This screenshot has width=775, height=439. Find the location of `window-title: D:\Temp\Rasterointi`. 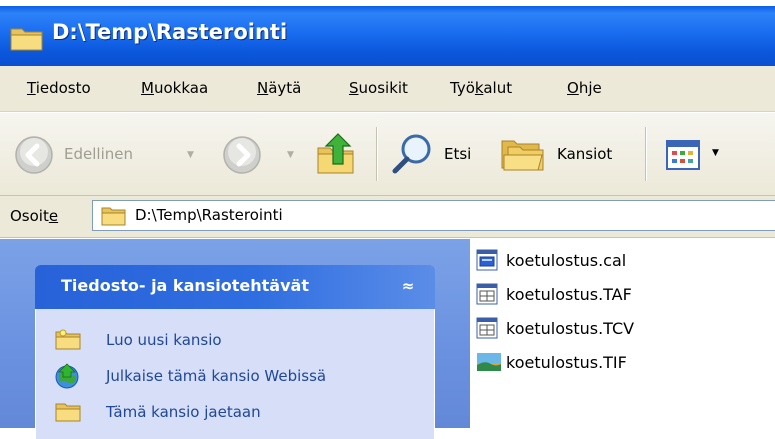

window-title: D:\Temp\Rasterointi is located at coordinates (170, 32).